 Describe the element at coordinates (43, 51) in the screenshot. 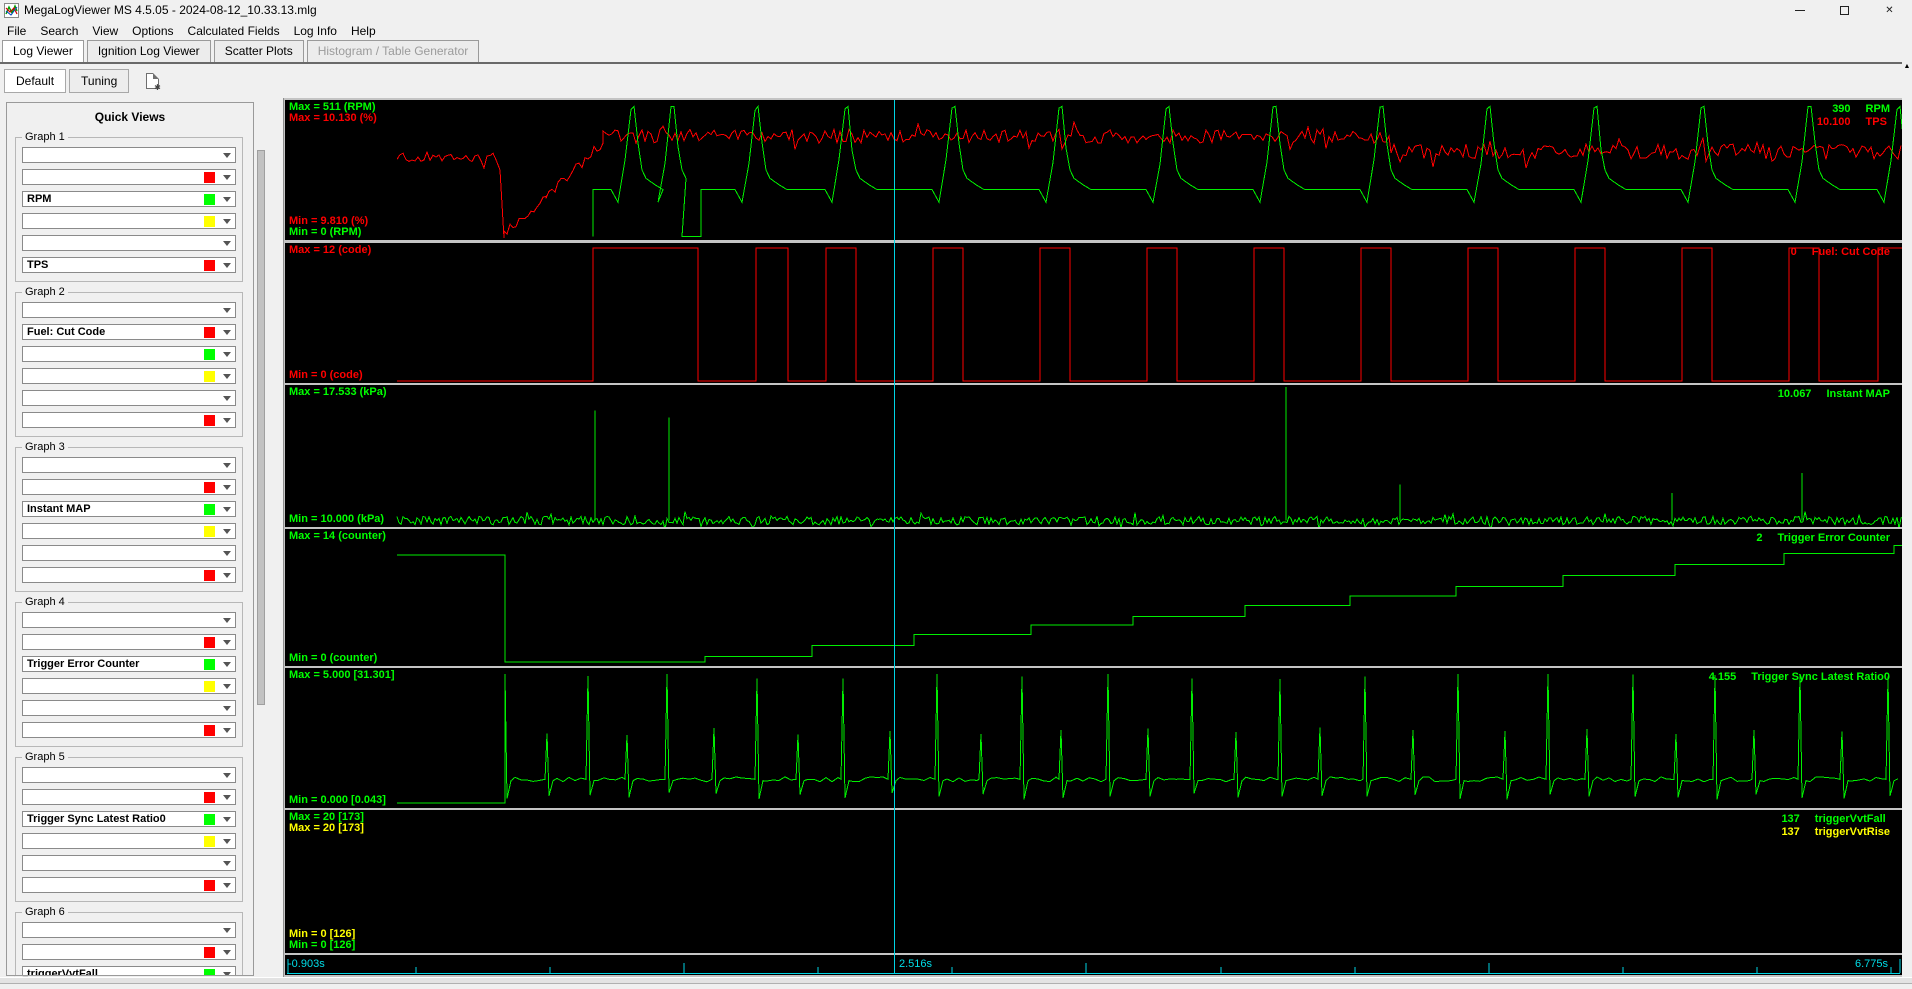

I see `tab-log-viewer: Log Viewer` at that location.